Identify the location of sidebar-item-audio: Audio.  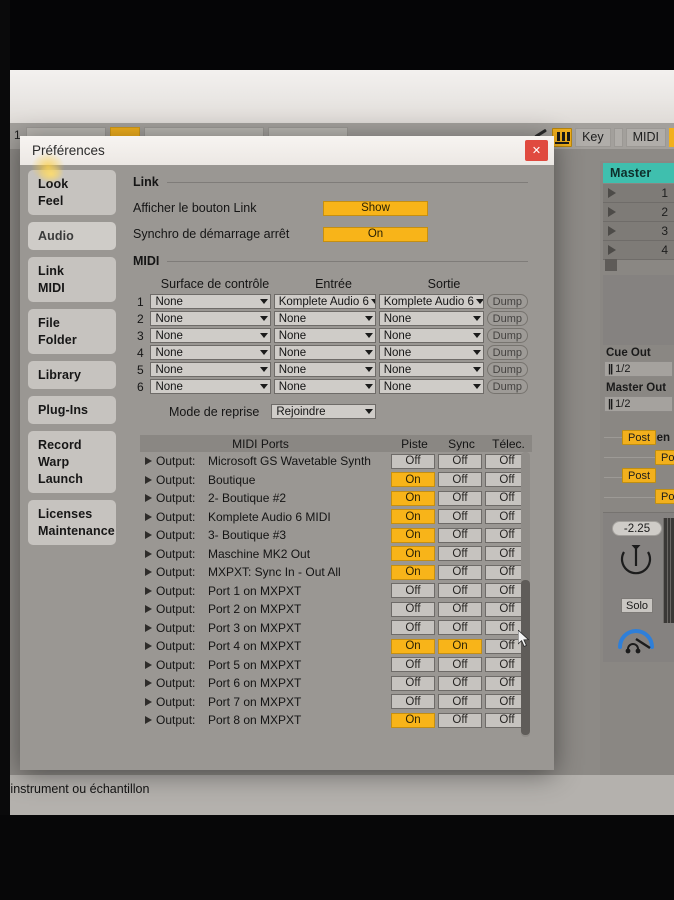
(72, 235).